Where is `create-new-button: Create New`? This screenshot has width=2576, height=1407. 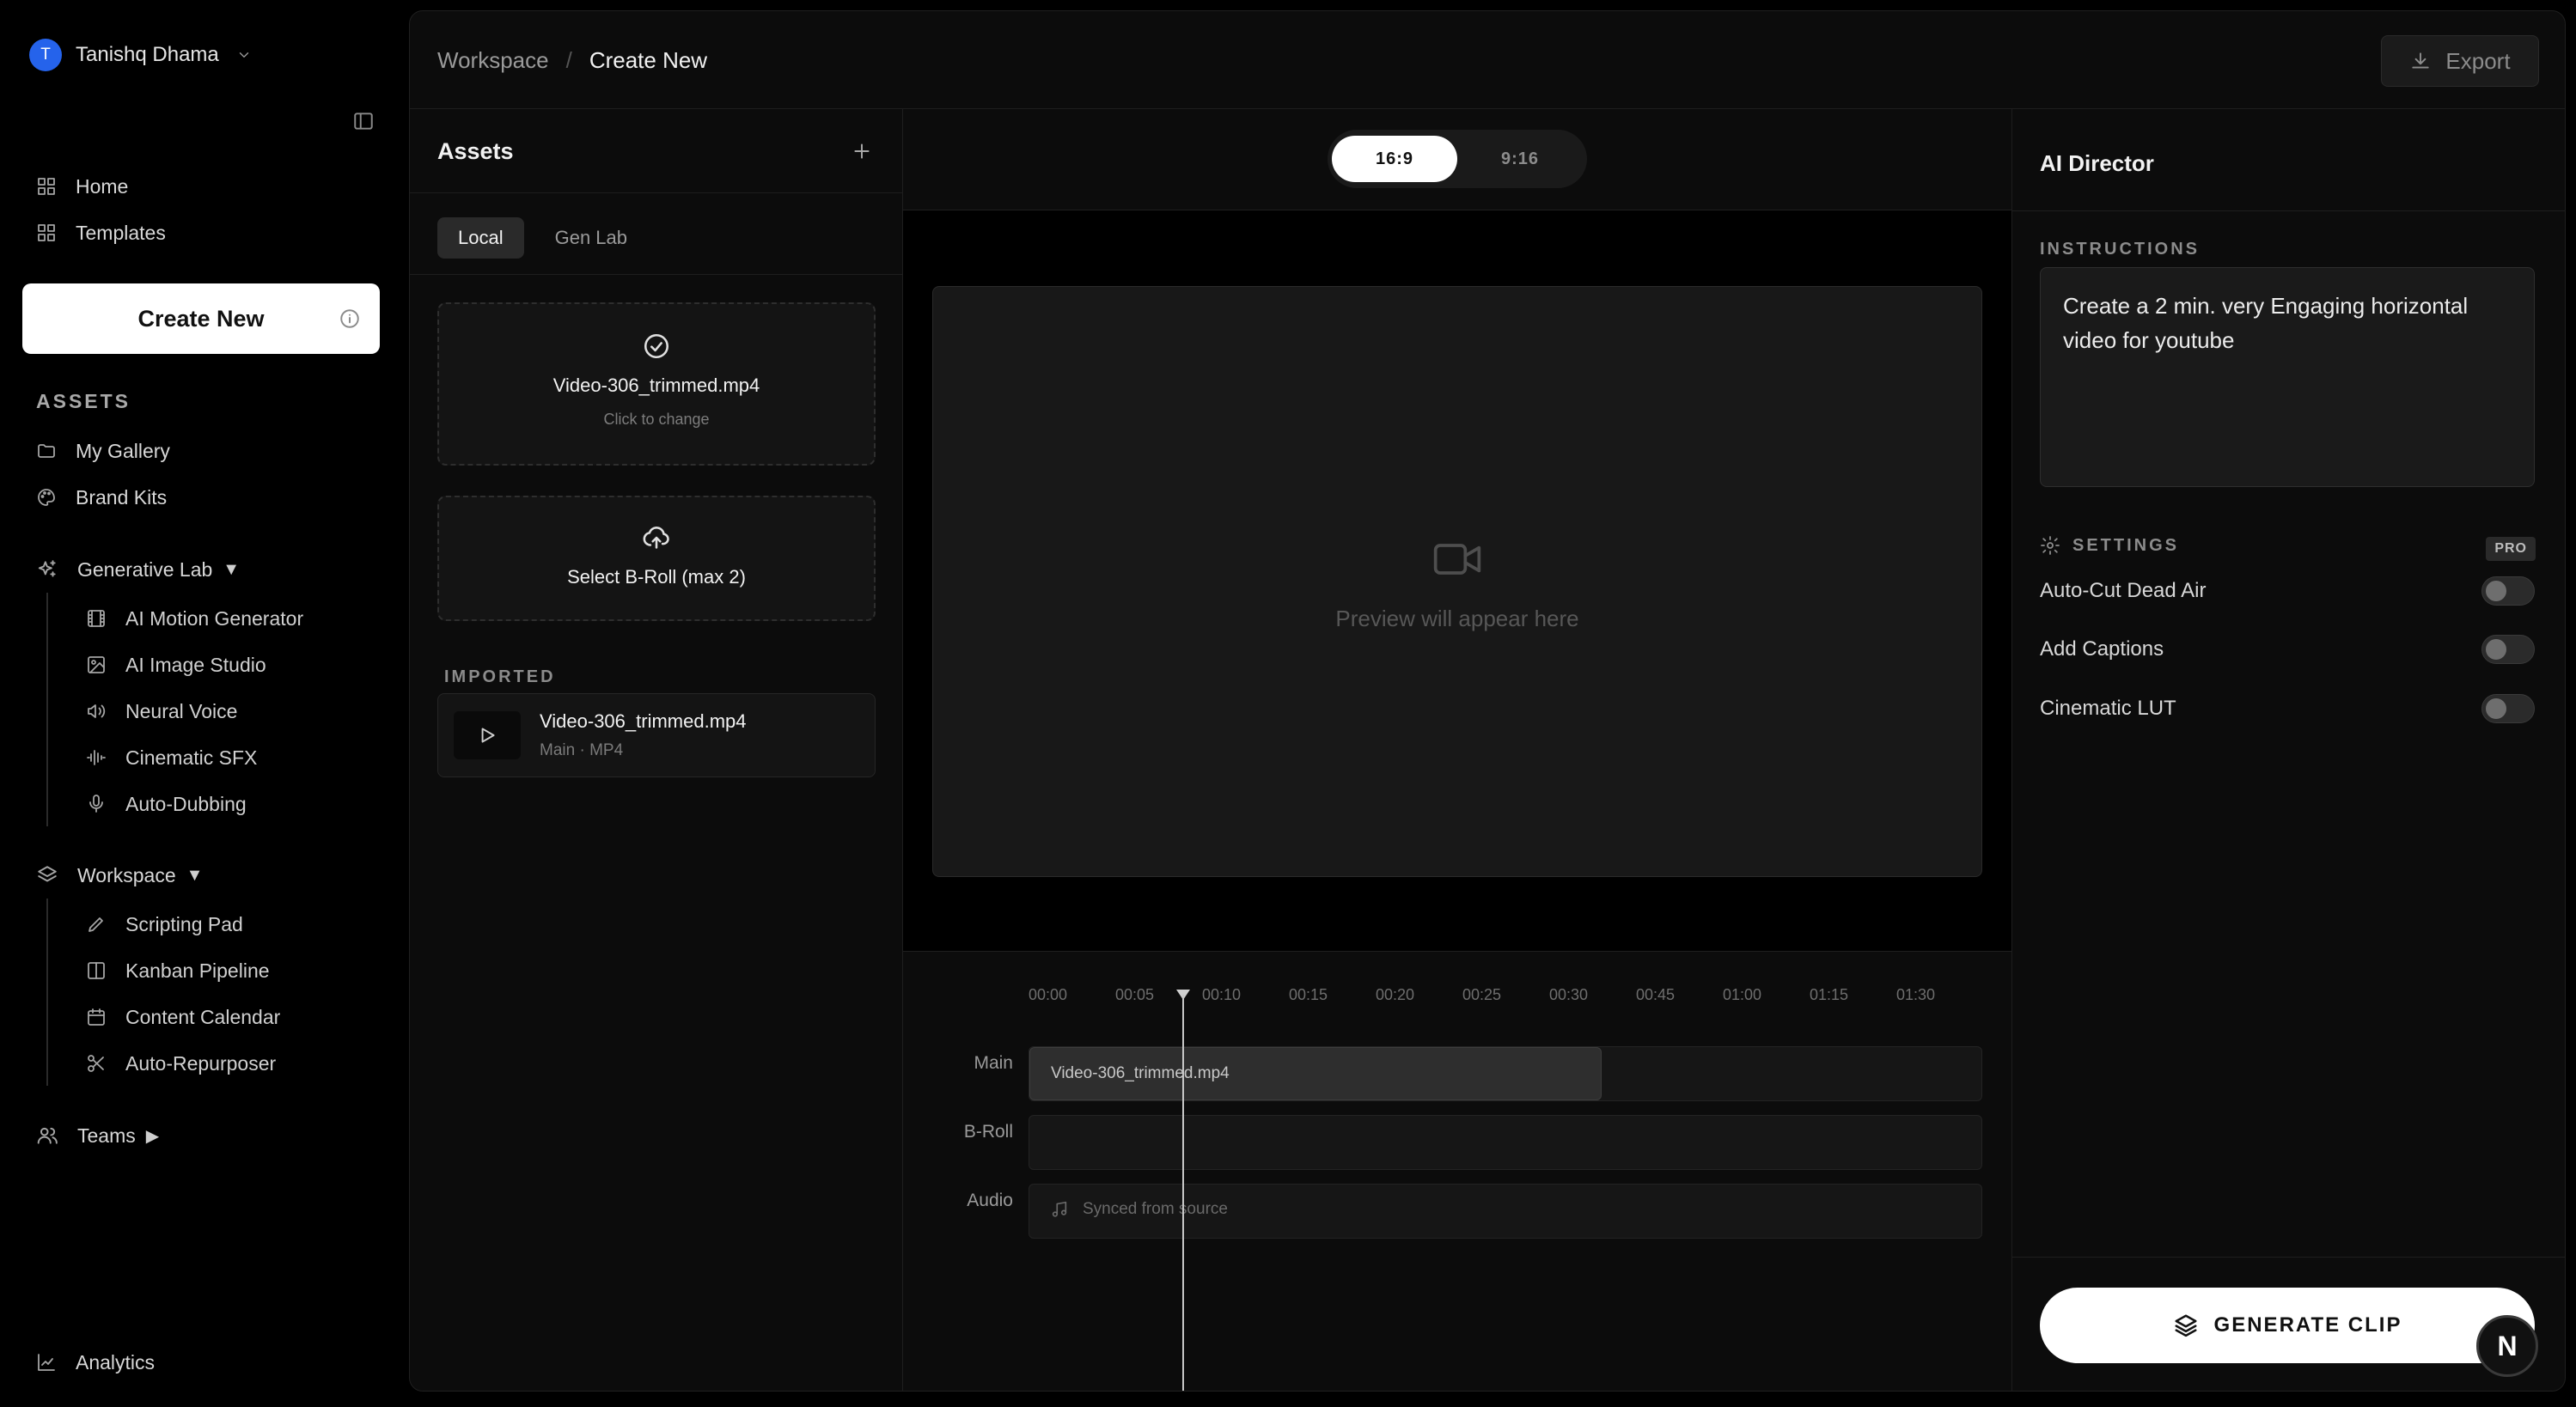
create-new-button: Create New is located at coordinates (201, 318).